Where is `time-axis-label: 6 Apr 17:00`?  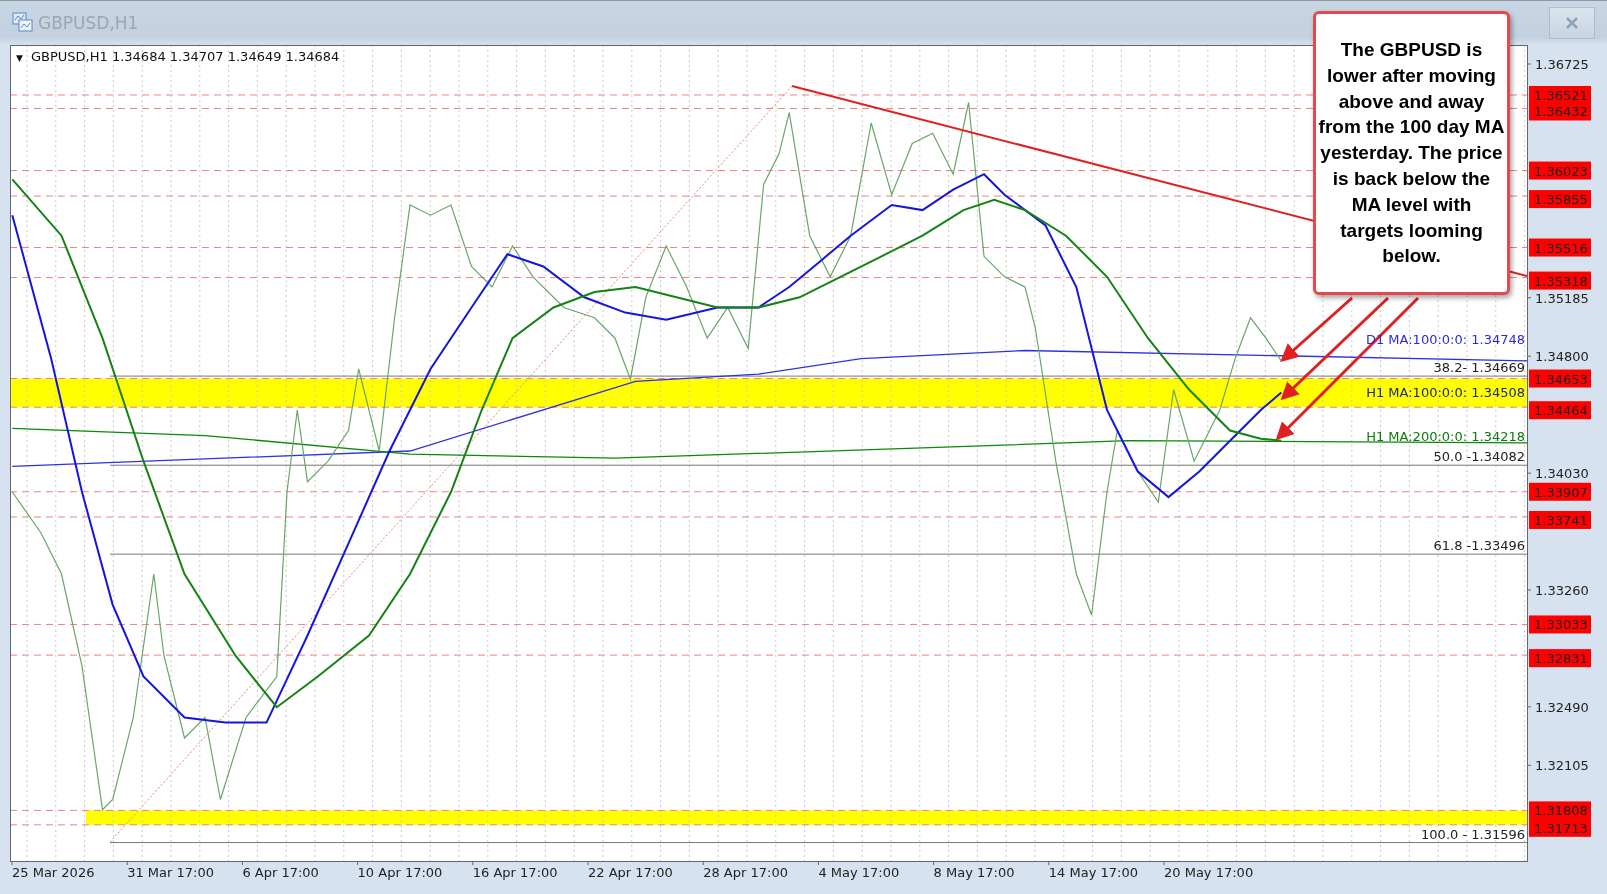
time-axis-label: 6 Apr 17:00 is located at coordinates (280, 872).